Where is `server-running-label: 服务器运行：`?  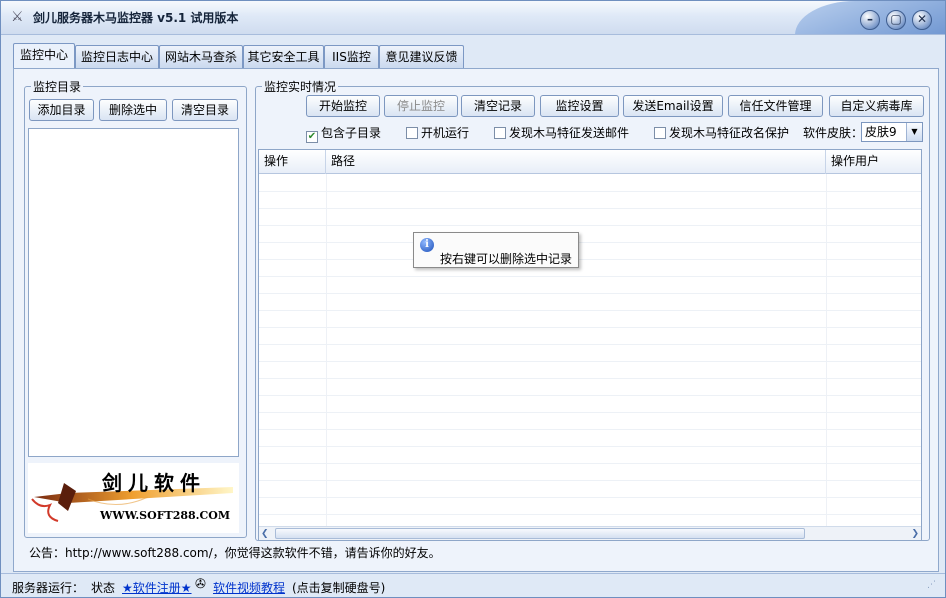 server-running-label: 服务器运行： is located at coordinates (48, 588).